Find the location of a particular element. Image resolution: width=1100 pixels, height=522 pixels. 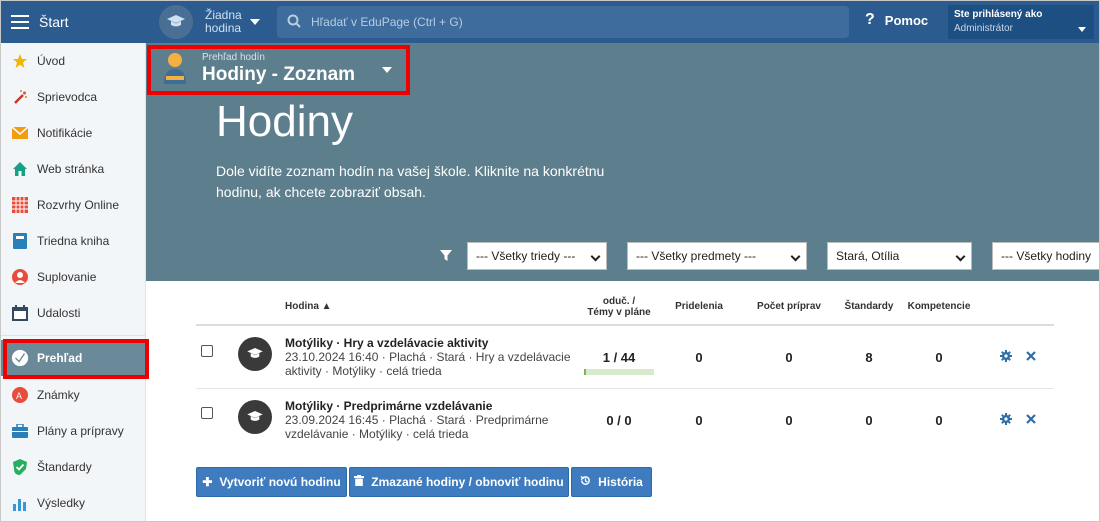

history-button: História is located at coordinates (611, 482).